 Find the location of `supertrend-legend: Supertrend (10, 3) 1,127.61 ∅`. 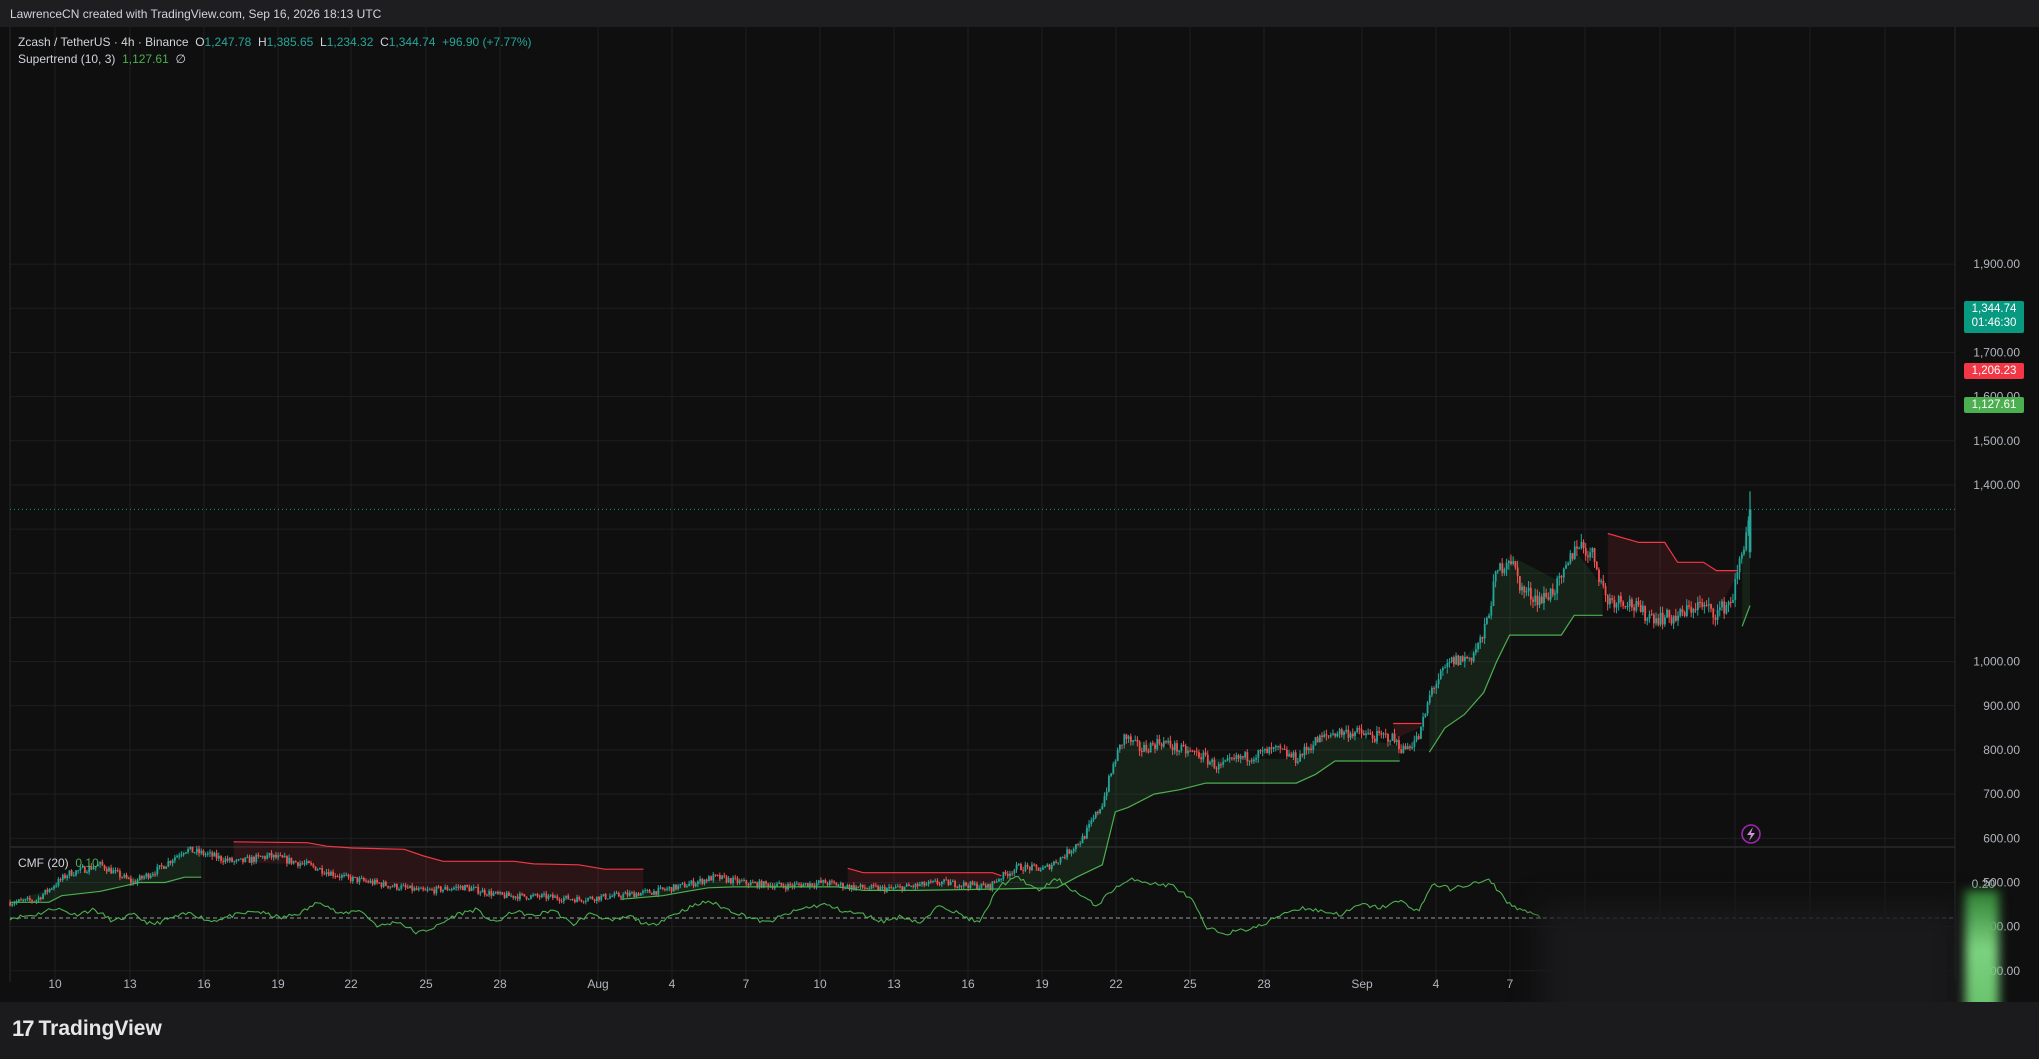

supertrend-legend: Supertrend (10, 3) 1,127.61 ∅ is located at coordinates (102, 59).